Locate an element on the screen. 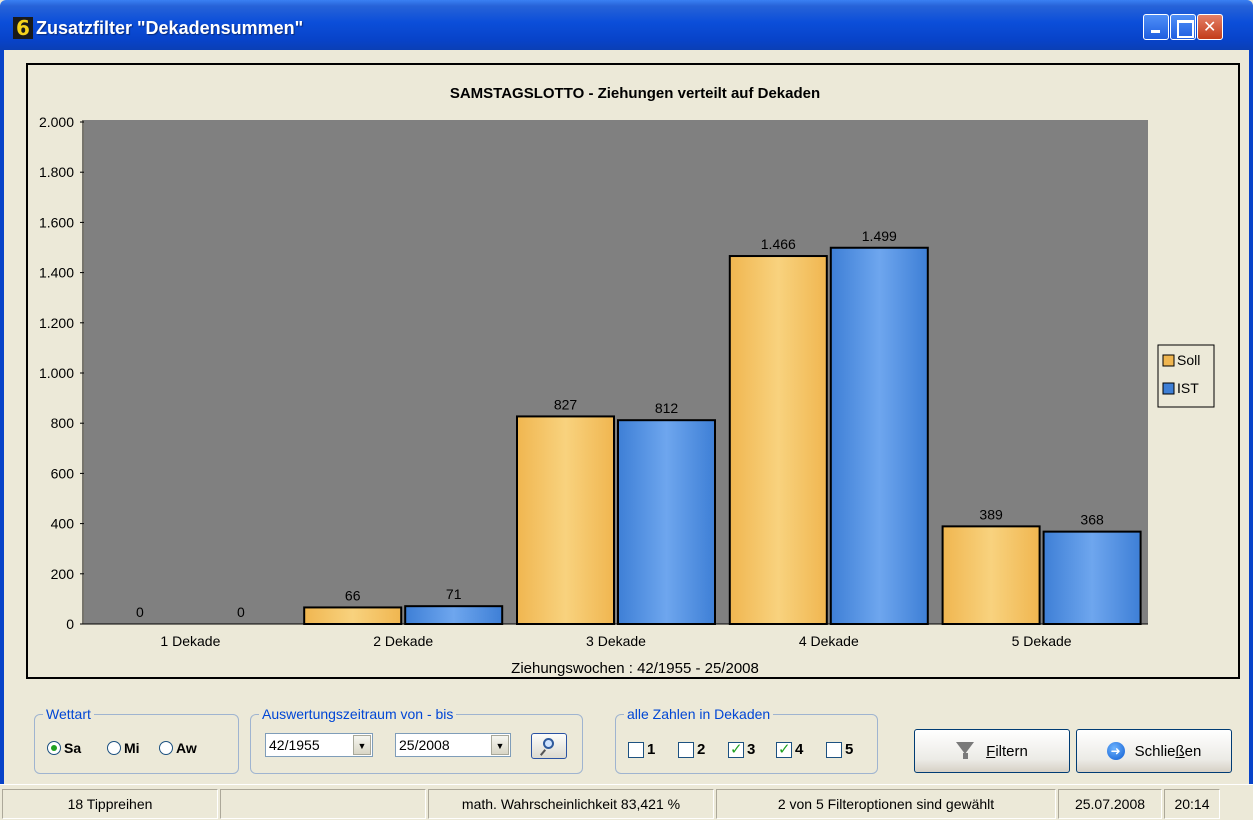 The image size is (1253, 820). data-label: 1.466 is located at coordinates (778, 244).